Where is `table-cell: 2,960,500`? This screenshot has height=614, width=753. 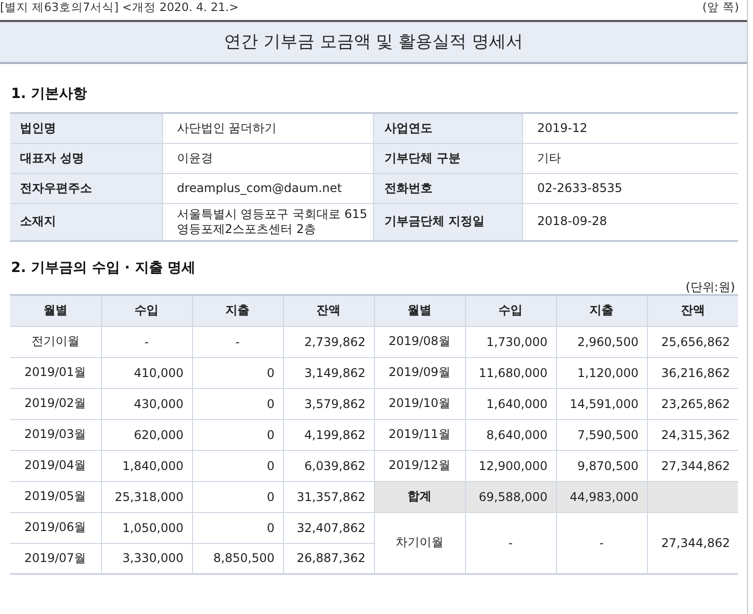 table-cell: 2,960,500 is located at coordinates (601, 341).